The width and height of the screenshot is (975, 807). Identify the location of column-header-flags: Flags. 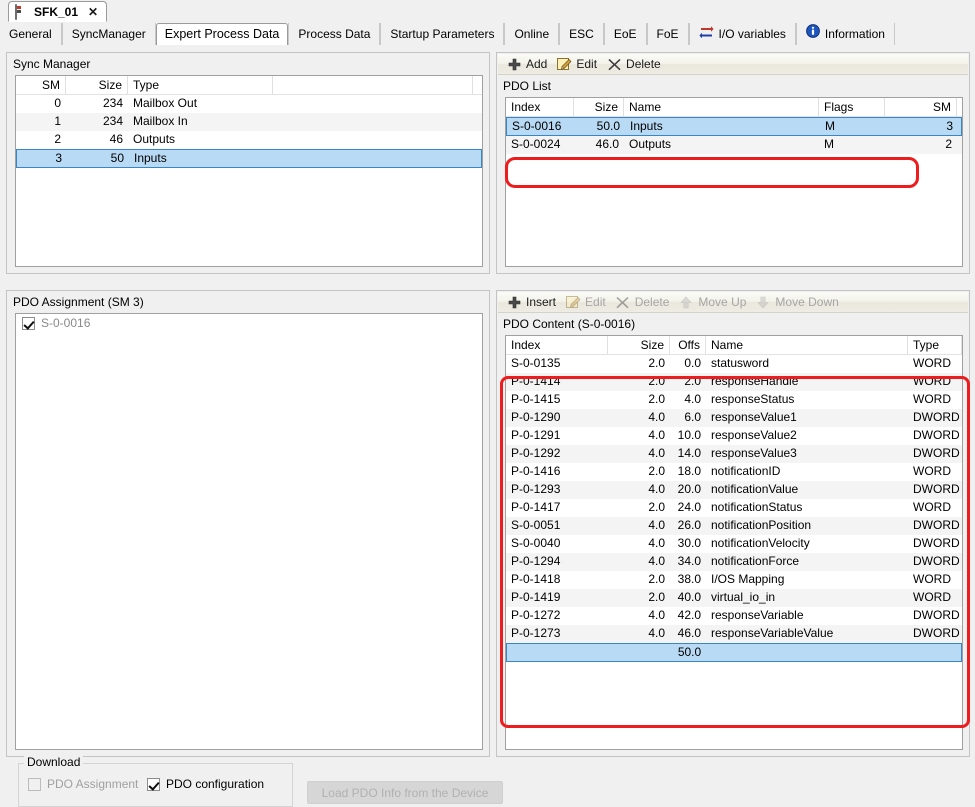
(852, 107).